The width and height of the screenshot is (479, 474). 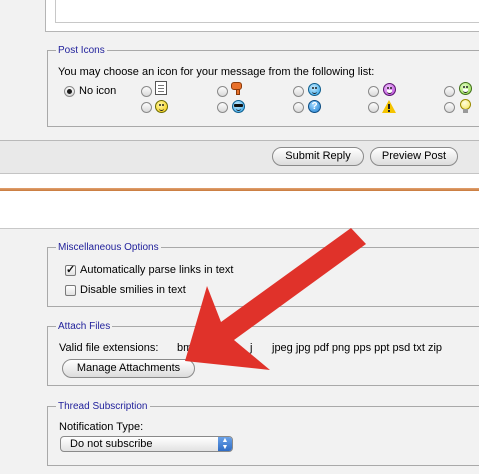 What do you see at coordinates (69, 91) in the screenshot?
I see `radio-no-icon` at bounding box center [69, 91].